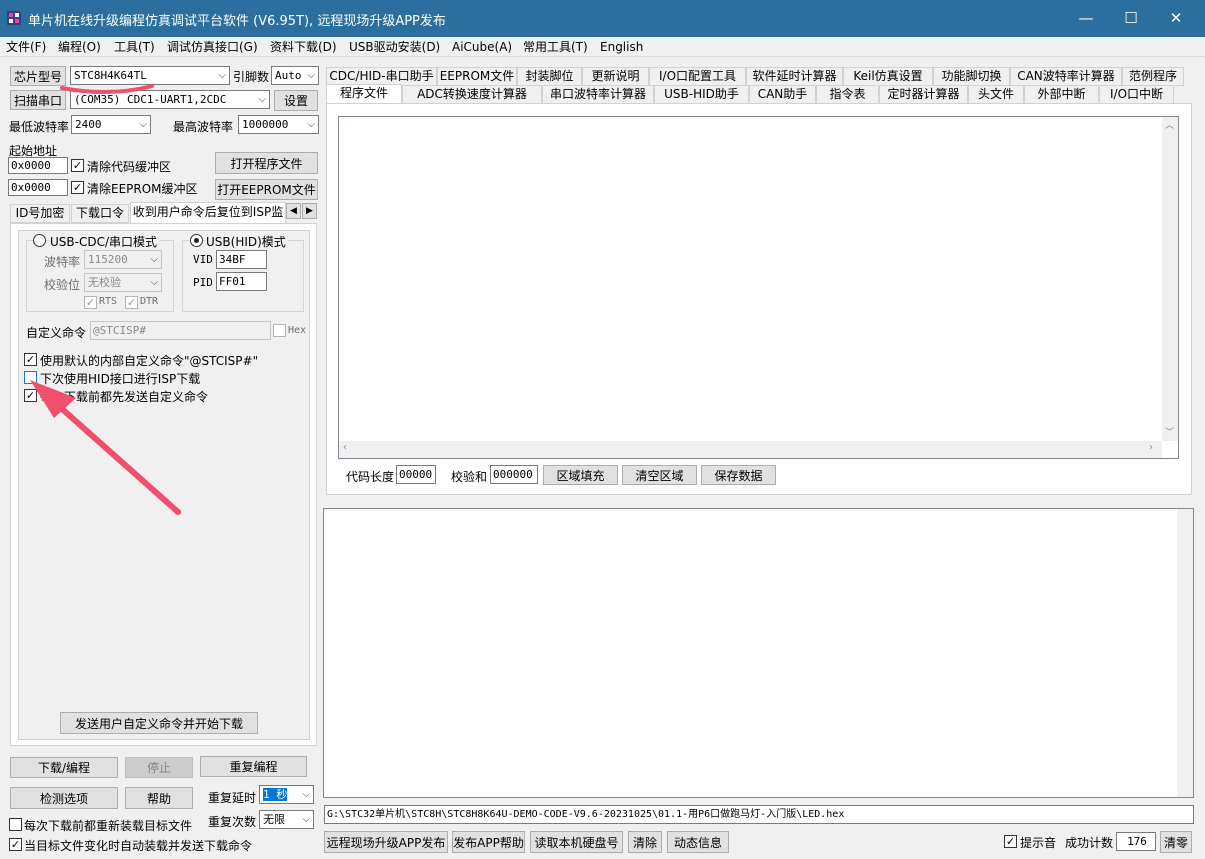 This screenshot has height=859, width=1205. Describe the element at coordinates (15, 824) in the screenshot. I see `reload-checkbox` at that location.